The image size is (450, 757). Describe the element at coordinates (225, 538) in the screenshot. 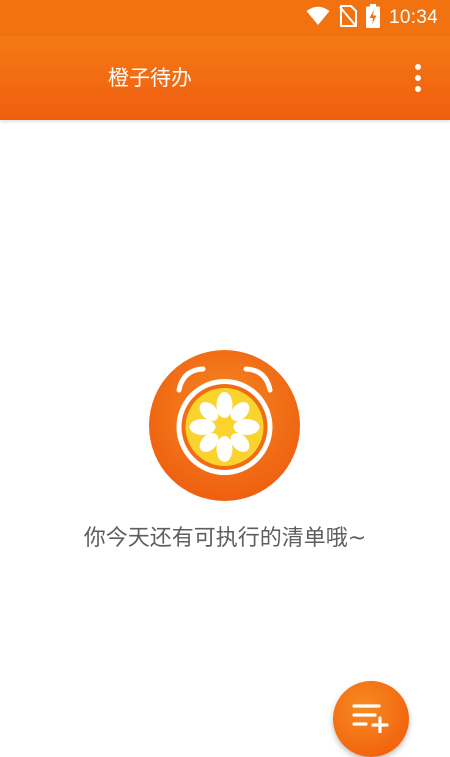

I see `empty-state-message: 你今天还有可执行的清单哦~` at that location.